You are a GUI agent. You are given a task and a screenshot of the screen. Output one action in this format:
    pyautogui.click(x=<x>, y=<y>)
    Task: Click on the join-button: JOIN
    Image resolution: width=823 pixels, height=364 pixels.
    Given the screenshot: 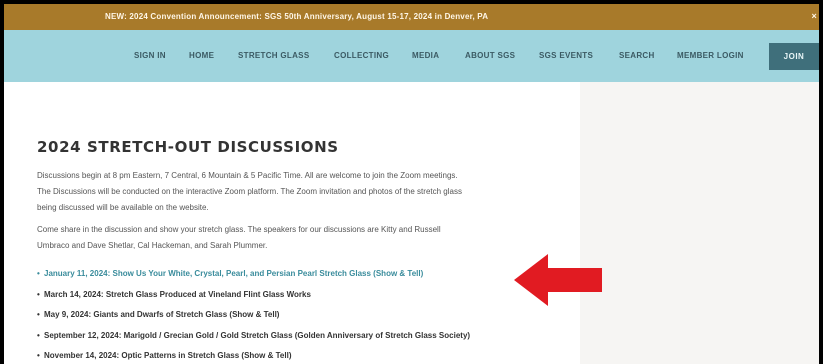 What is the action you would take?
    pyautogui.click(x=794, y=56)
    